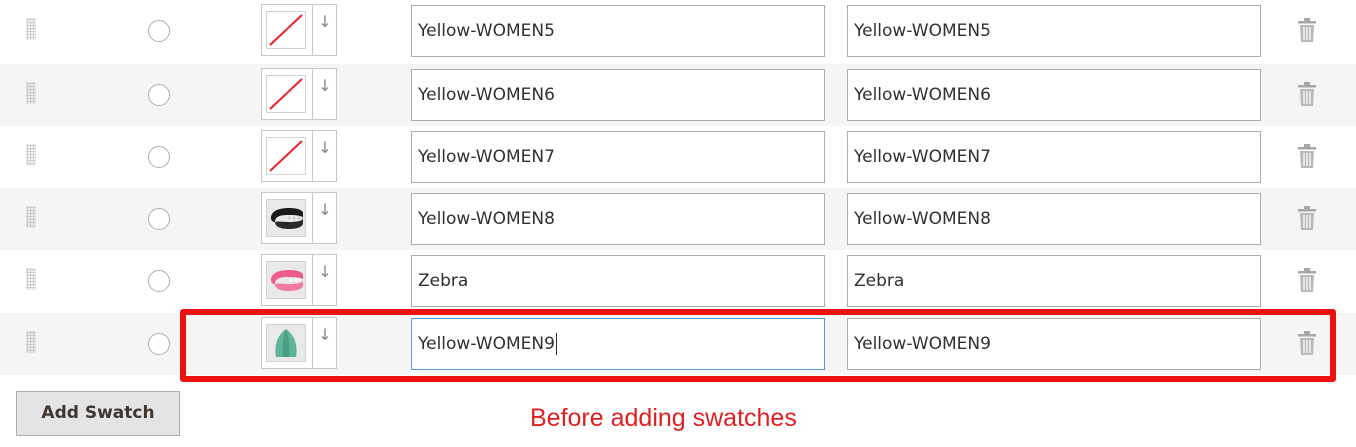 Image resolution: width=1356 pixels, height=447 pixels. What do you see at coordinates (618, 344) in the screenshot?
I see `admin-value-input: Yellow-WOMEN9` at bounding box center [618, 344].